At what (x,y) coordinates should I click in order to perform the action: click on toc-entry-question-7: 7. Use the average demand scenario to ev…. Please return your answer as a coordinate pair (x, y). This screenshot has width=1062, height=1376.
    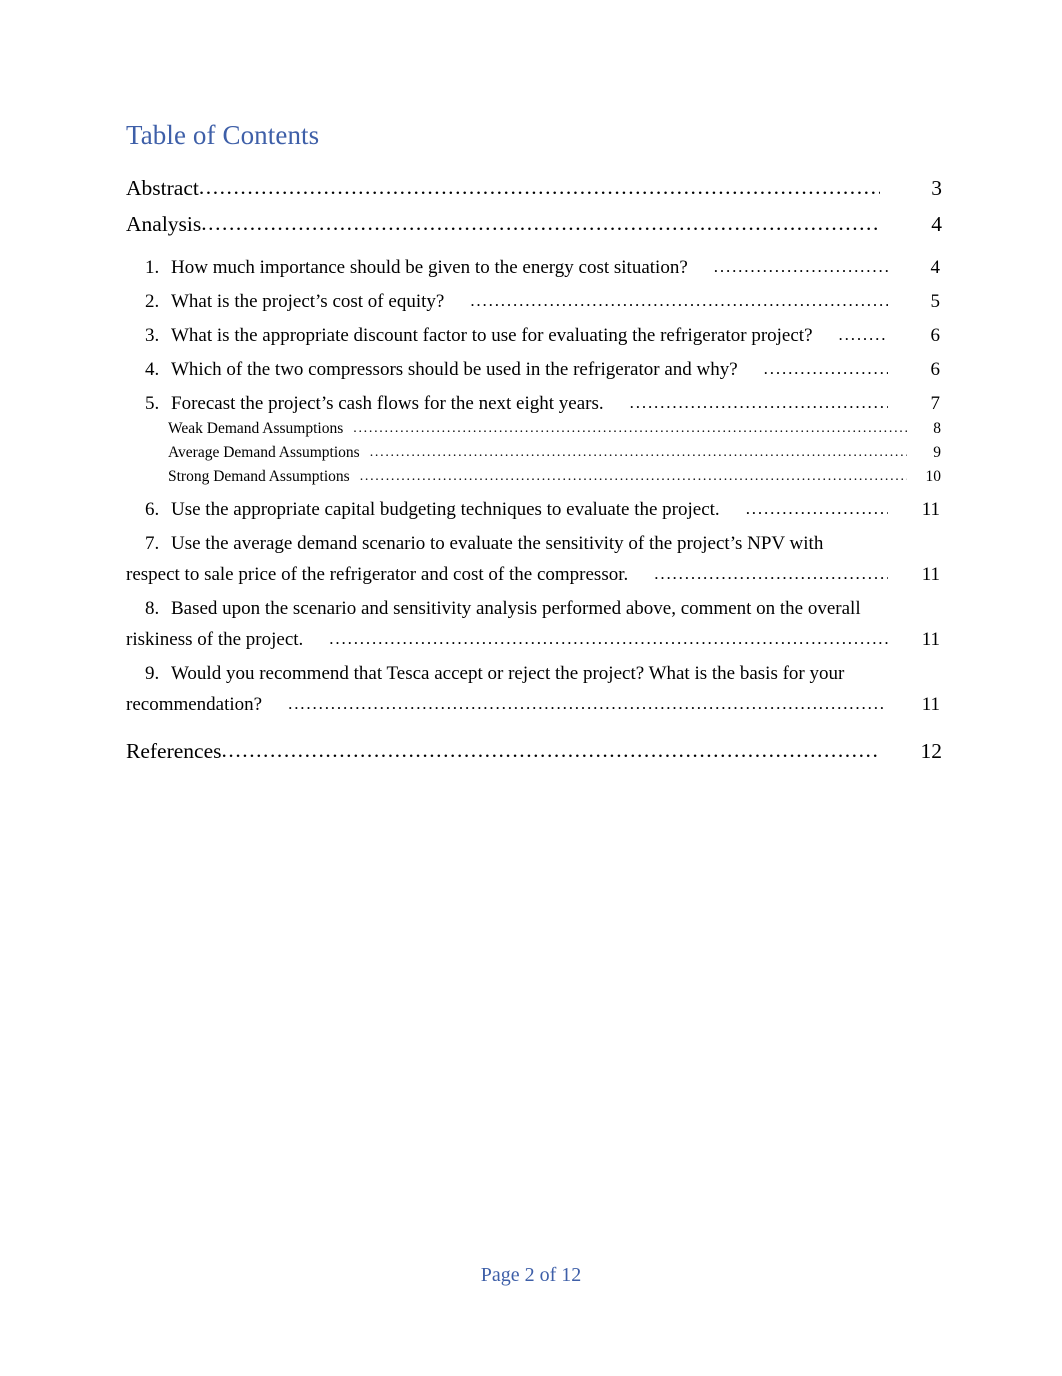
    Looking at the image, I should click on (534, 559).